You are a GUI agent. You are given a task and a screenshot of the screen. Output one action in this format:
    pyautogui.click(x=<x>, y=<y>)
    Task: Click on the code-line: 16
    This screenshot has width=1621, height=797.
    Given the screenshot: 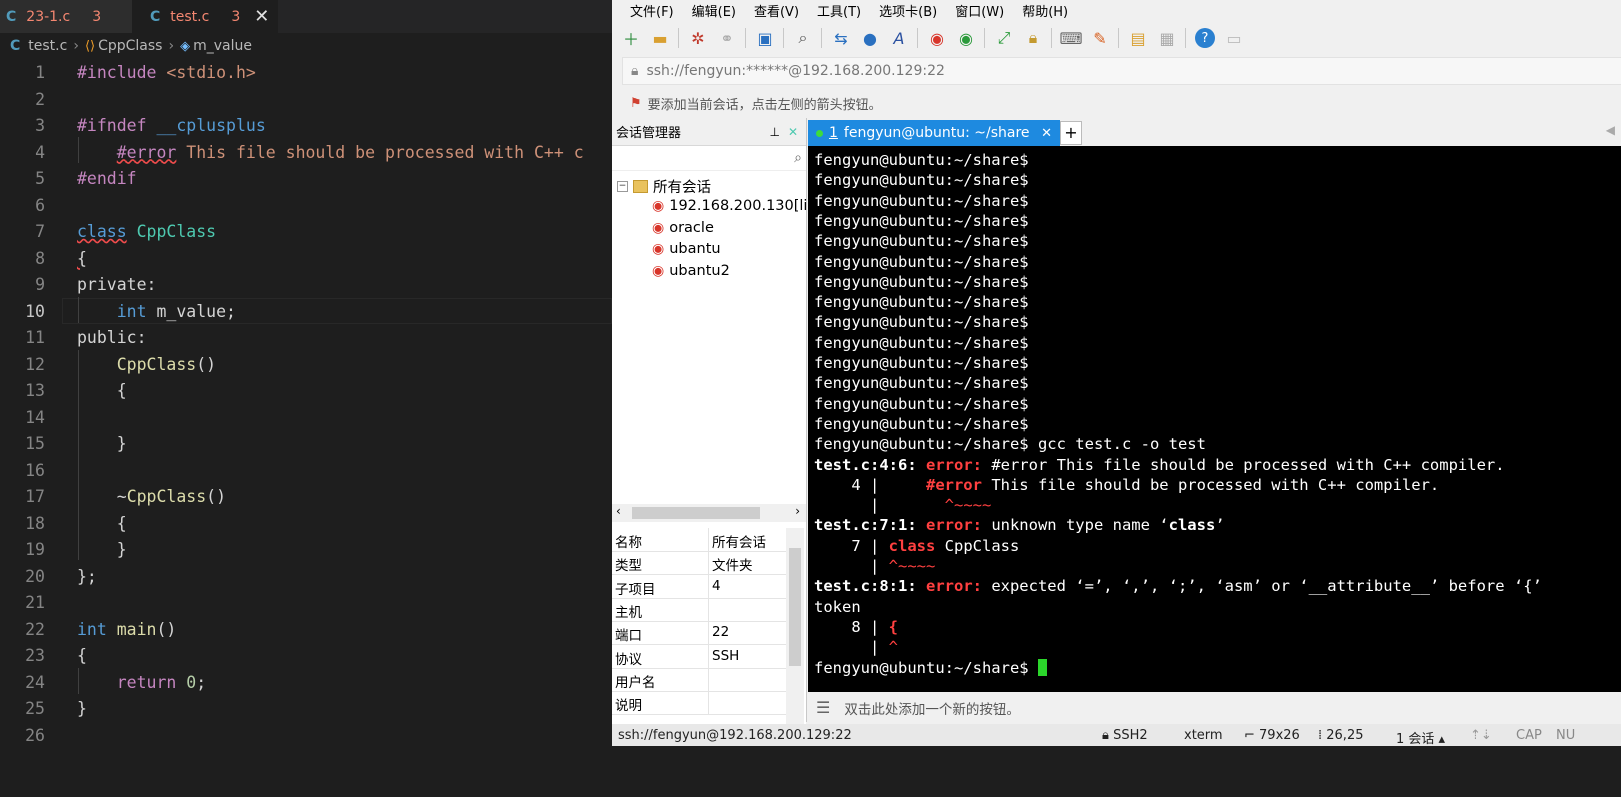 What is the action you would take?
    pyautogui.click(x=306, y=471)
    